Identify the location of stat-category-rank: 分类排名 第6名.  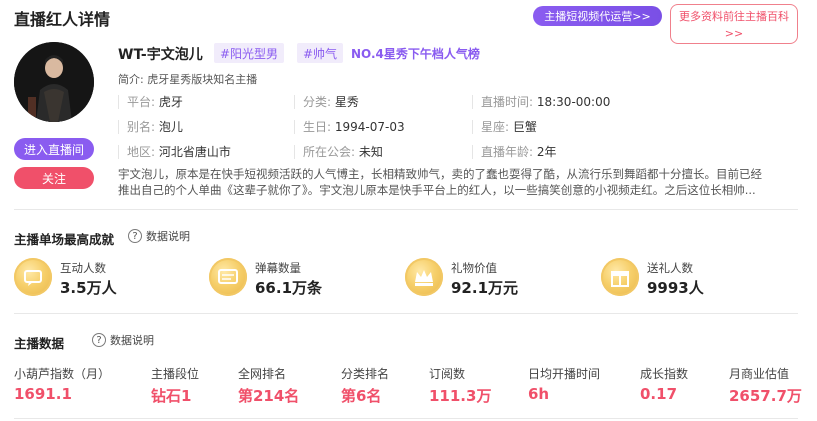
(365, 386).